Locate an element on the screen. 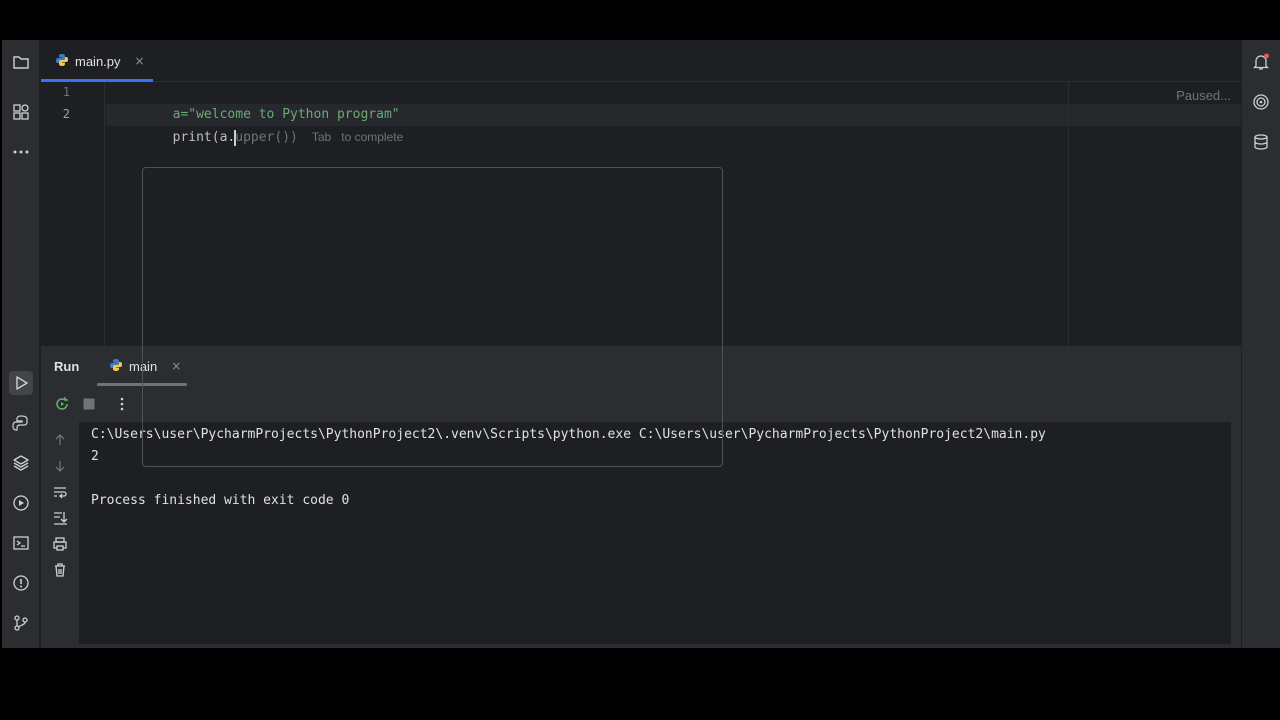  scroll-to-end-icon is located at coordinates (60, 518).